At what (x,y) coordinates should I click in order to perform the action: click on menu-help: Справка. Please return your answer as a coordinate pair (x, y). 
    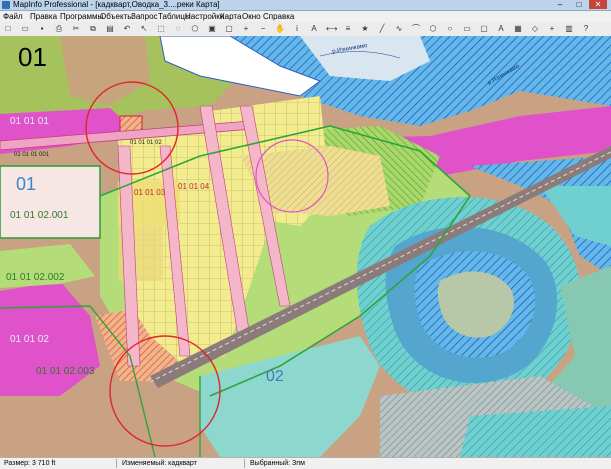
    Looking at the image, I should click on (278, 16).